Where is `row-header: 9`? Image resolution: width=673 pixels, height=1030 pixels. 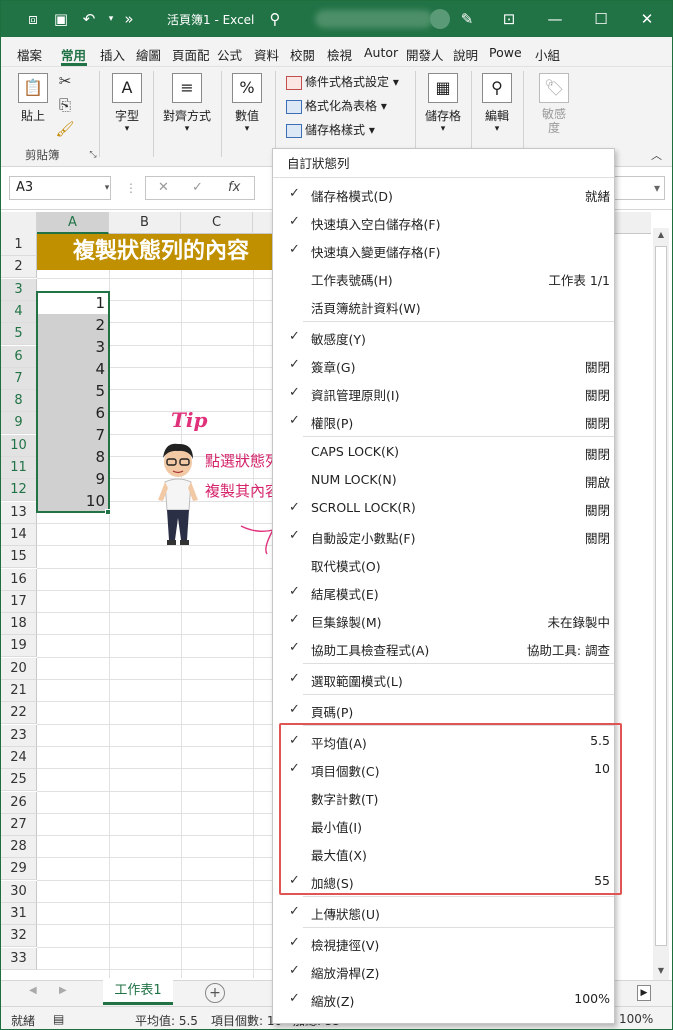 row-header: 9 is located at coordinates (19, 423).